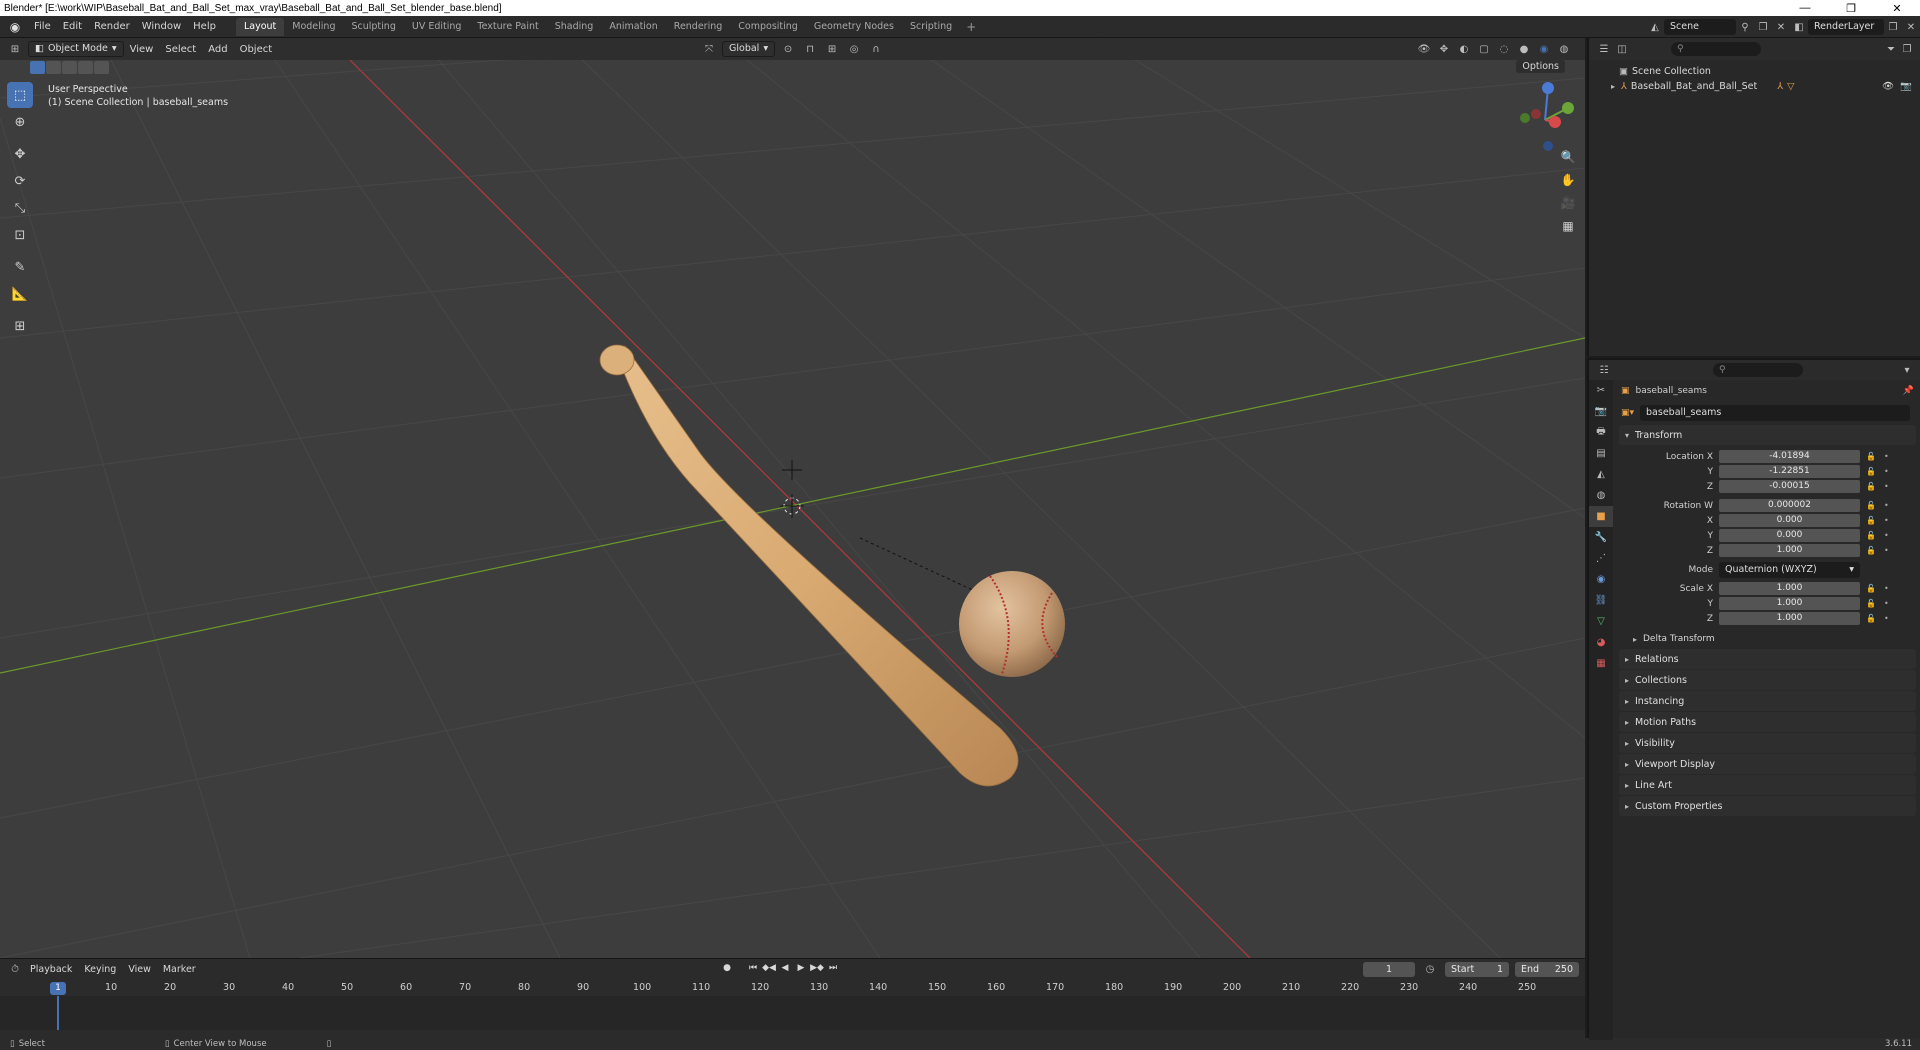 Image resolution: width=1920 pixels, height=1050 pixels. What do you see at coordinates (53, 67) in the screenshot?
I see `select-extend-icon` at bounding box center [53, 67].